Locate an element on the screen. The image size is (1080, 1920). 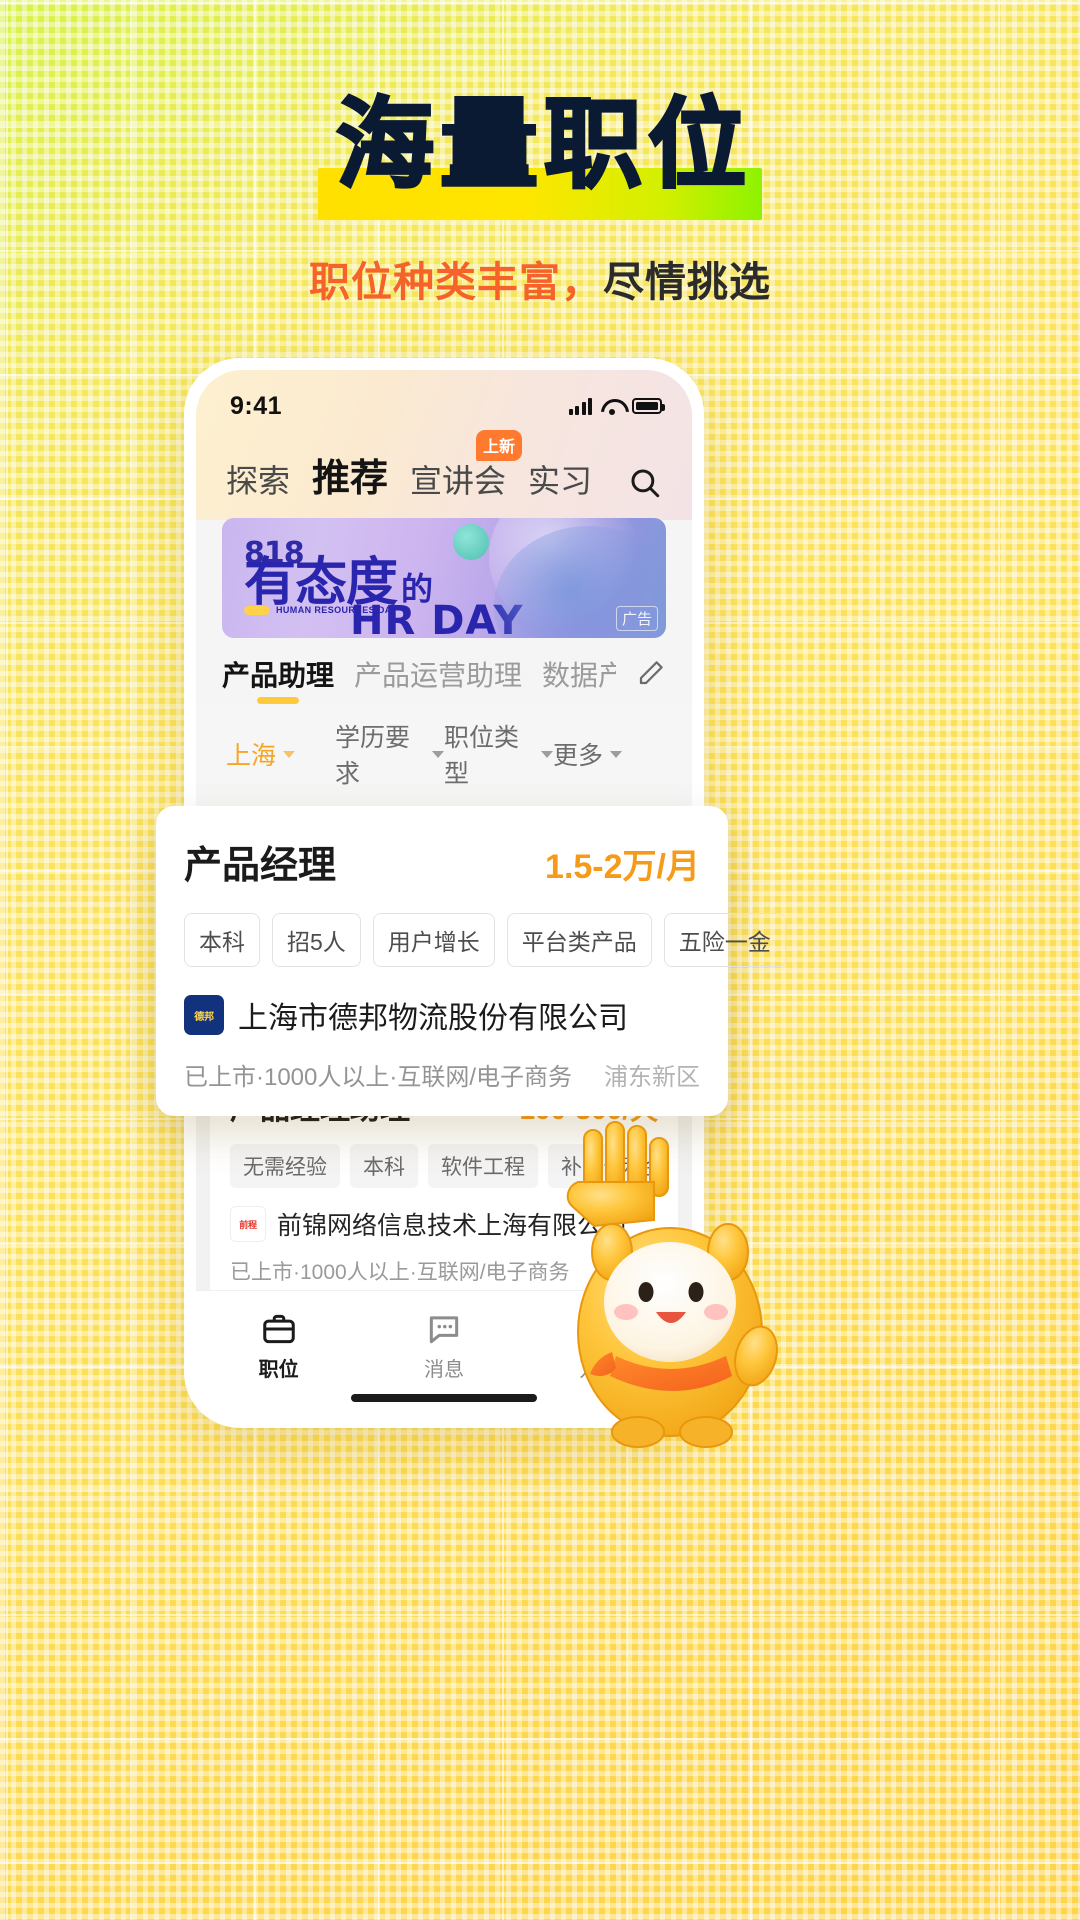
hero-headline-block: 海量职位 is located at coordinates (540, 154).